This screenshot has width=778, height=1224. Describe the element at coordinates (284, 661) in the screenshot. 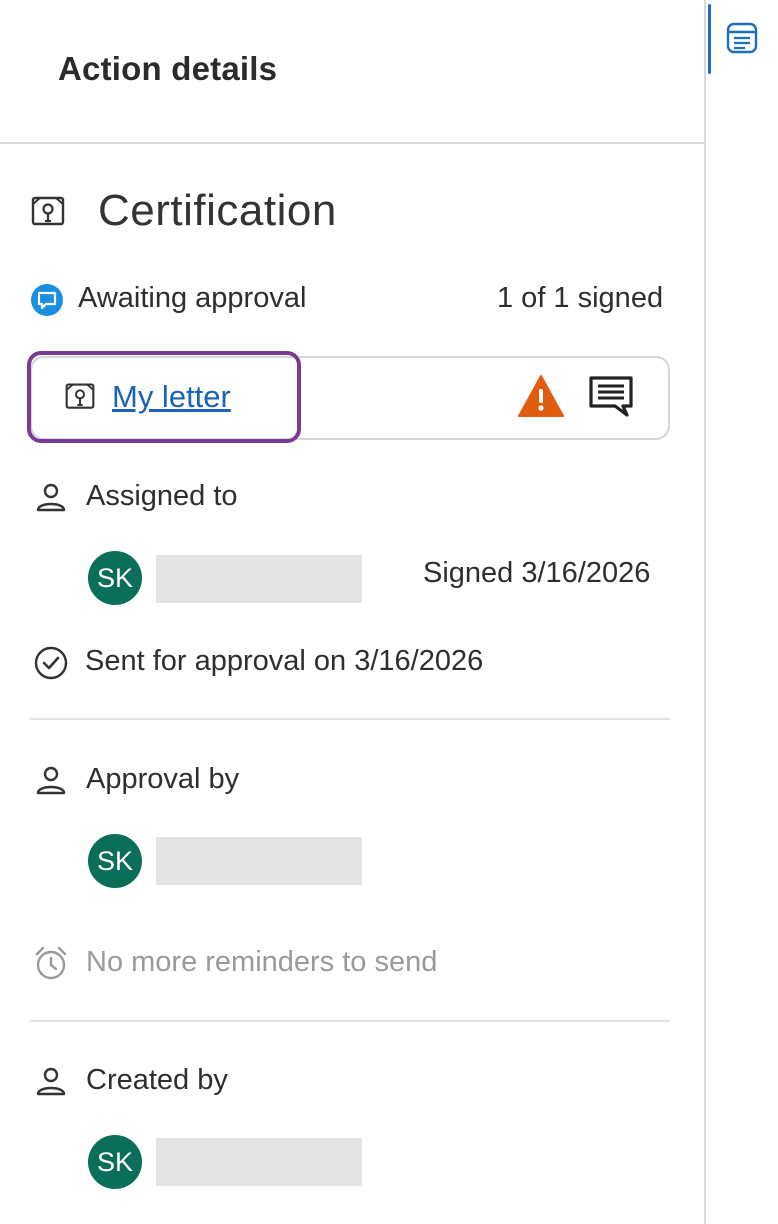

I see `sent-for-approval: Sent for approval on 3/16/2026` at that location.